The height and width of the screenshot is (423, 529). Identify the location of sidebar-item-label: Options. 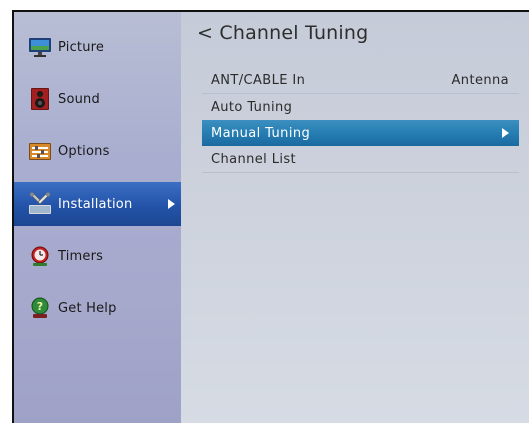
(84, 151).